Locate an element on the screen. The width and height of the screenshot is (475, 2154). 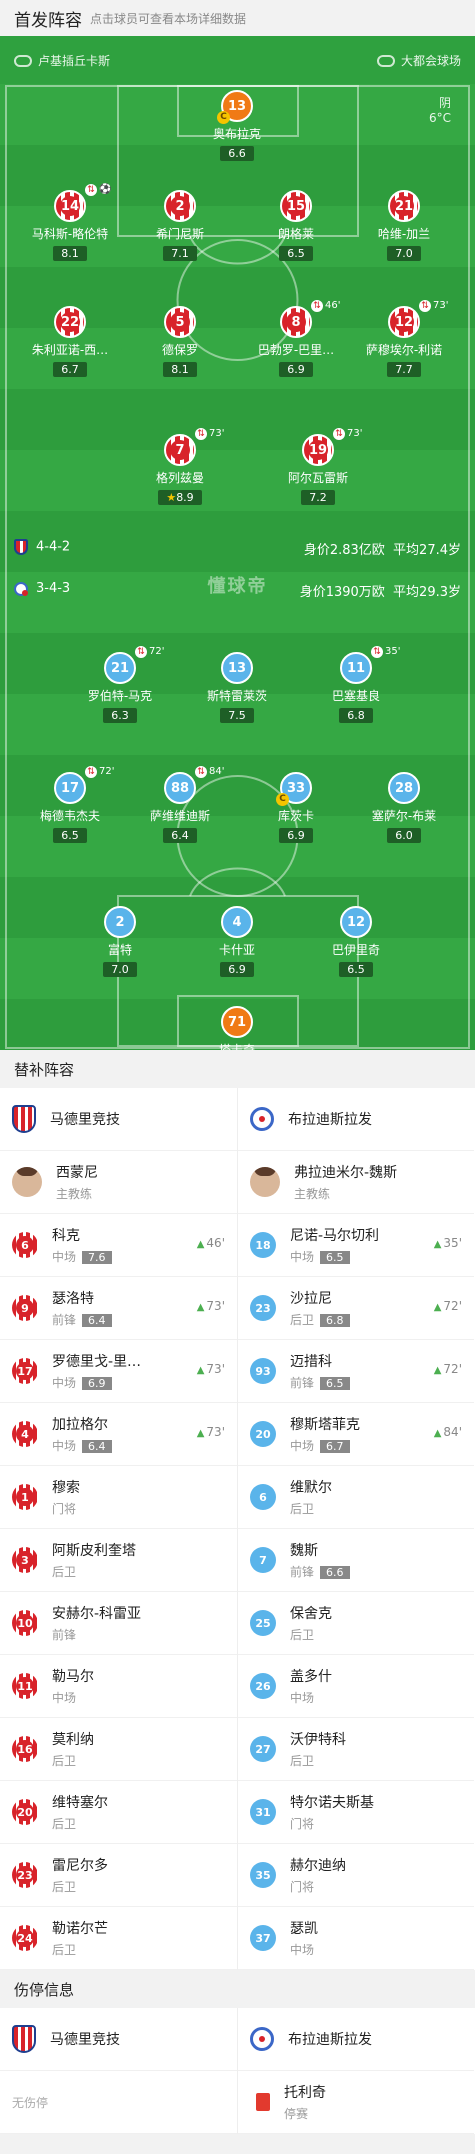
away-player: 33 C 库茨卡 6.9 is located at coordinates (296, 807).